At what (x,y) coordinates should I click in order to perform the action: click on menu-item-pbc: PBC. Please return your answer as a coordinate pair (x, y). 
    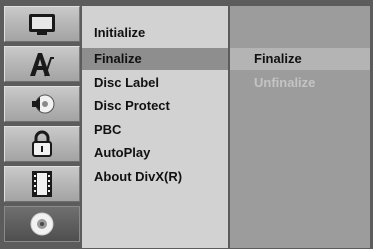
    Looking at the image, I should click on (155, 130).